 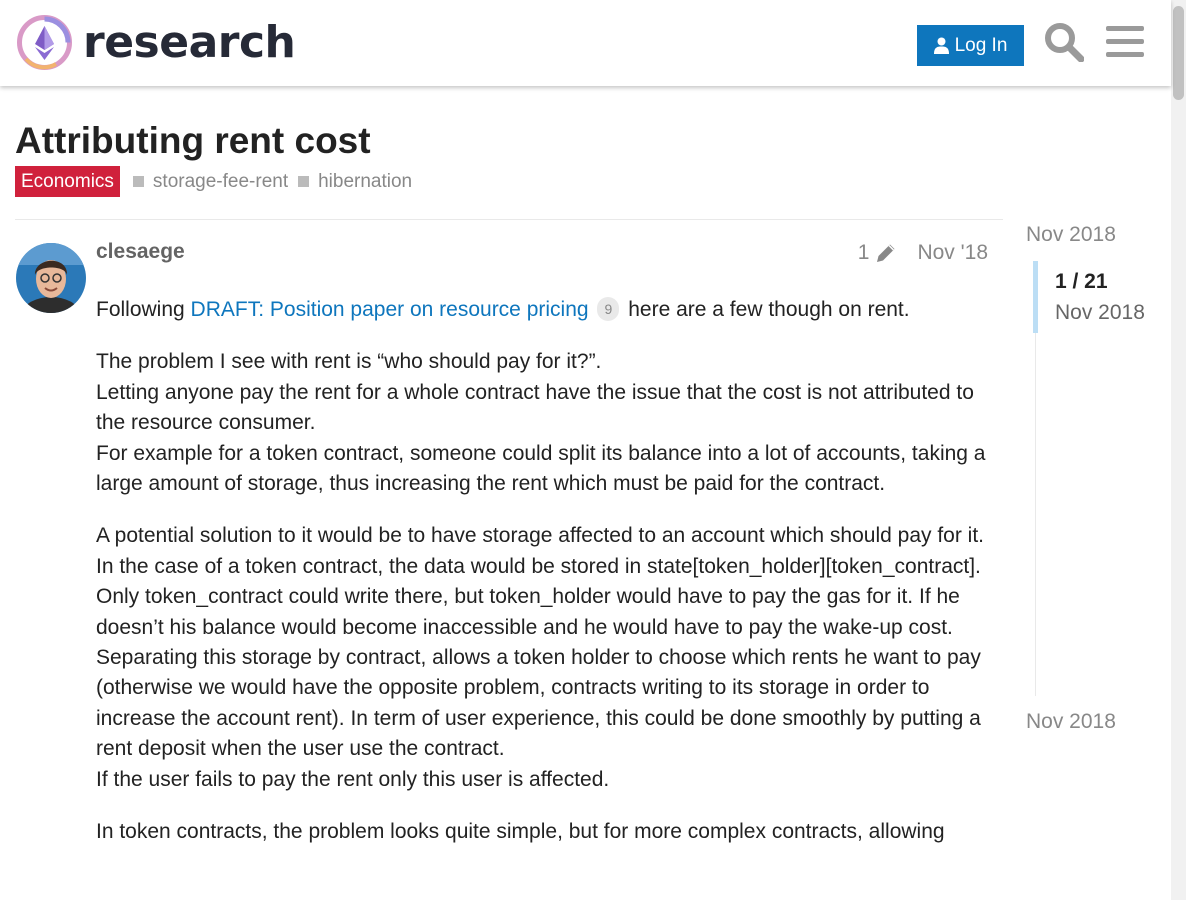 I want to click on tag-hibernation: hibernation, so click(x=355, y=182).